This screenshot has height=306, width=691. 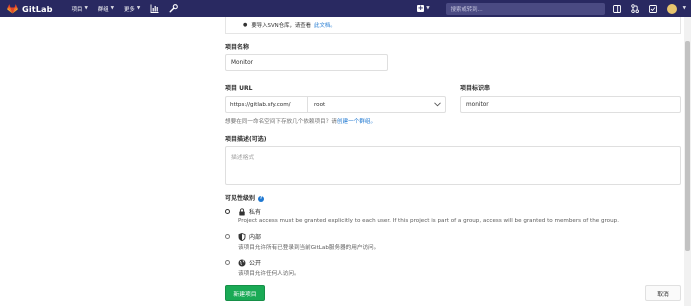 I want to click on description-textarea: 描述格式, so click(x=453, y=165).